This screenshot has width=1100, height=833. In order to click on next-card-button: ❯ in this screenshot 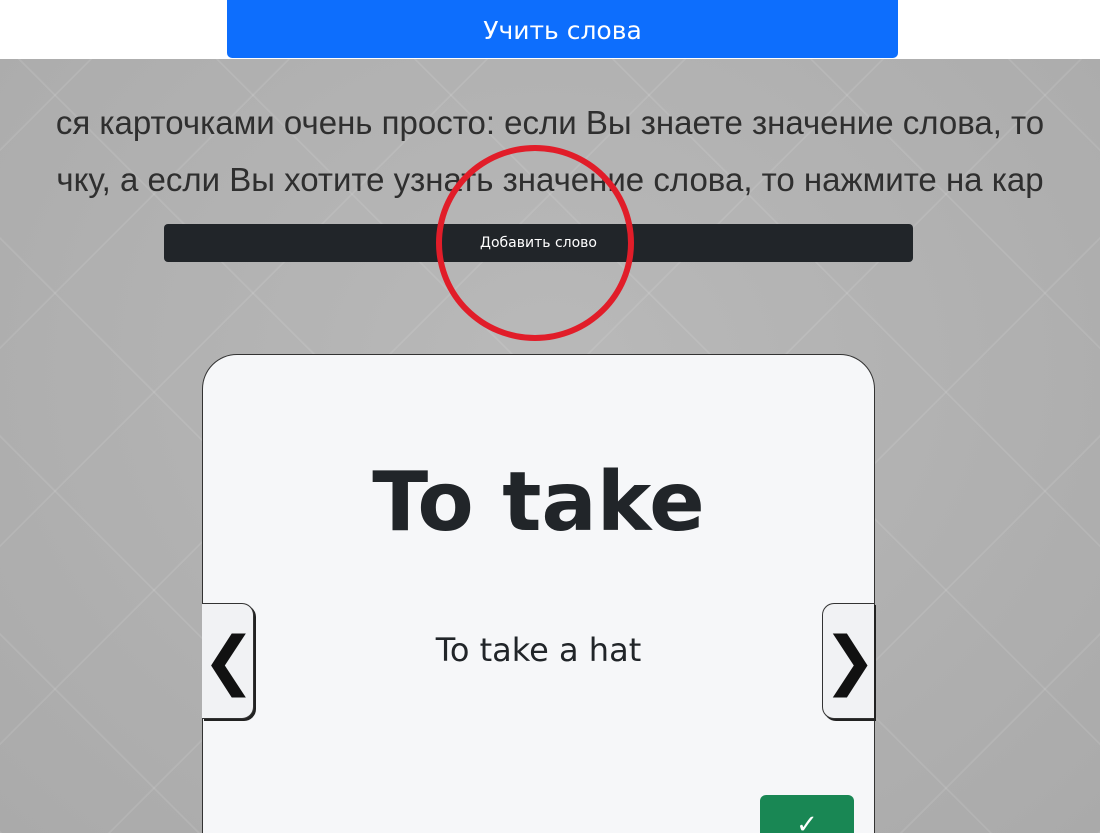, I will do `click(849, 661)`.